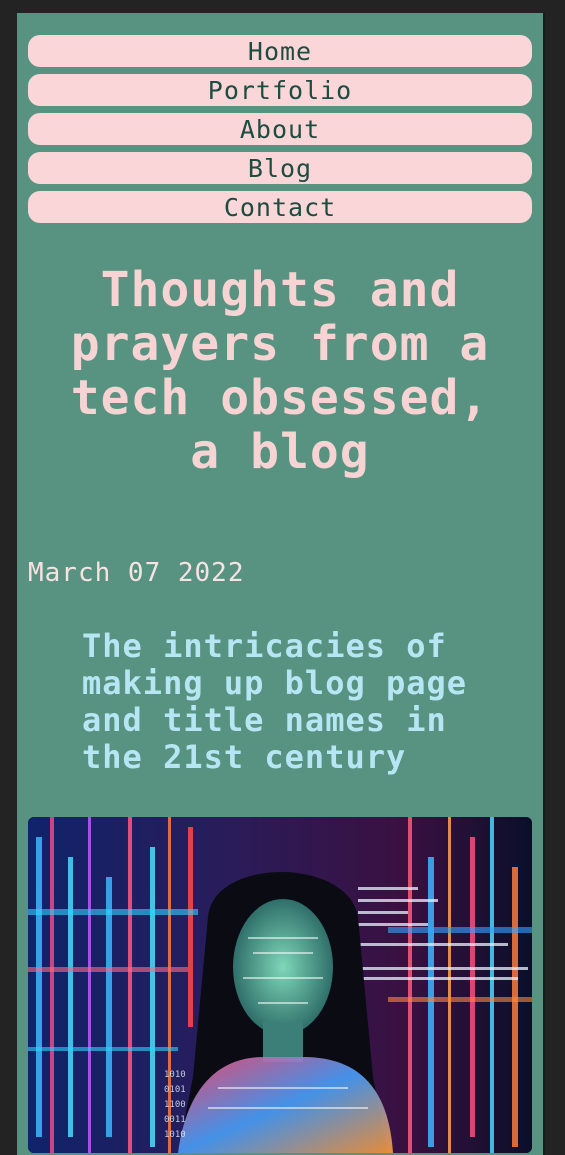  What do you see at coordinates (280, 207) in the screenshot?
I see `nav-contact-button: Contact` at bounding box center [280, 207].